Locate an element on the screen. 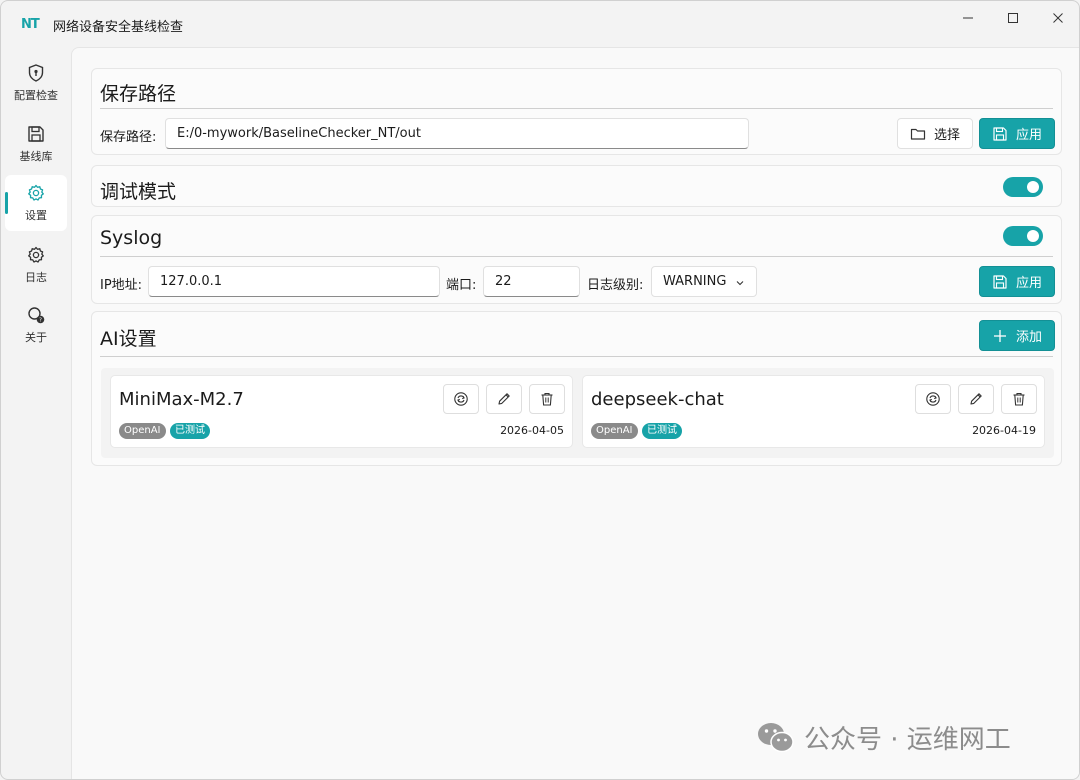  help-icon: ? is located at coordinates (36, 315).